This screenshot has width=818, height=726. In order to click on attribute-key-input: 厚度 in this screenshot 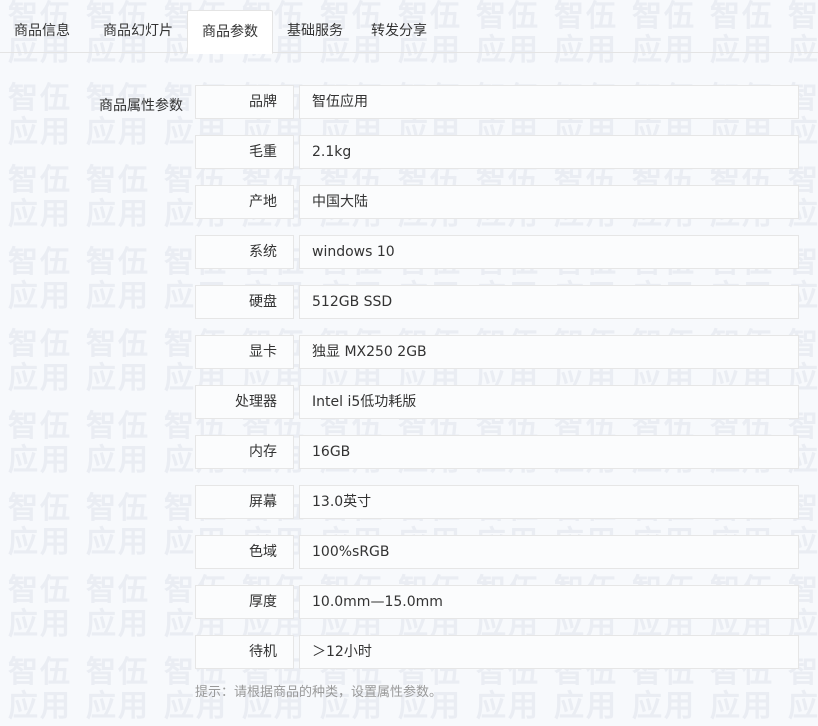, I will do `click(244, 602)`.